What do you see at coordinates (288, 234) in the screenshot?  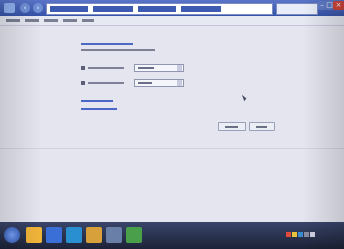 I see `tray-flag-icon` at bounding box center [288, 234].